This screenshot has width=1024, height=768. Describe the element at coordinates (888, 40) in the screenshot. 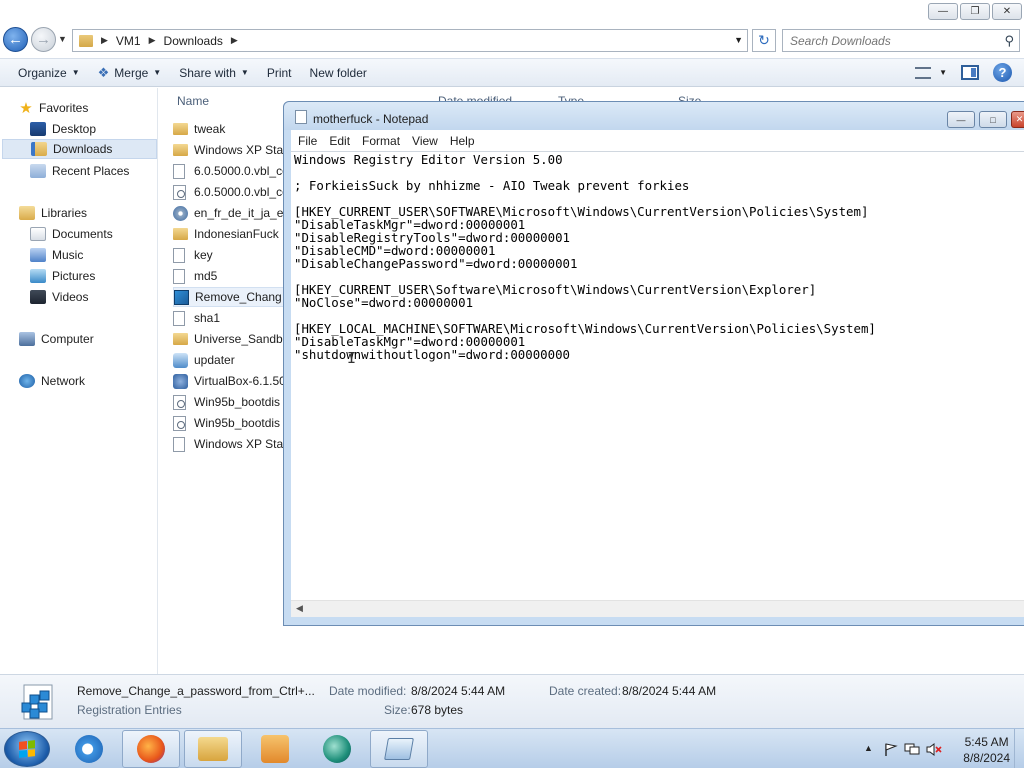

I see `search-input` at that location.